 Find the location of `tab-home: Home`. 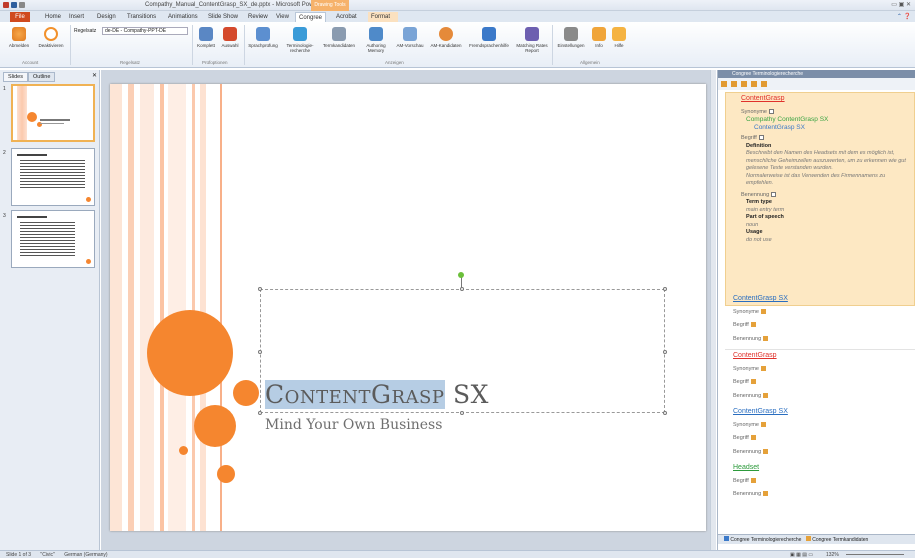

tab-home: Home is located at coordinates (53, 17).